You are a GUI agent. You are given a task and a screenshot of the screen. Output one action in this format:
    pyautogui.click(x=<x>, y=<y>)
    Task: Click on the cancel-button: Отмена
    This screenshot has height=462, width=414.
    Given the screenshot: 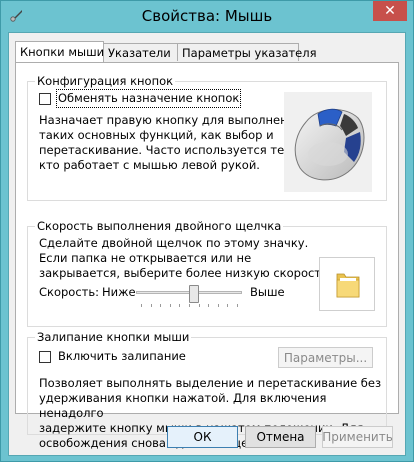 What is the action you would take?
    pyautogui.click(x=280, y=437)
    